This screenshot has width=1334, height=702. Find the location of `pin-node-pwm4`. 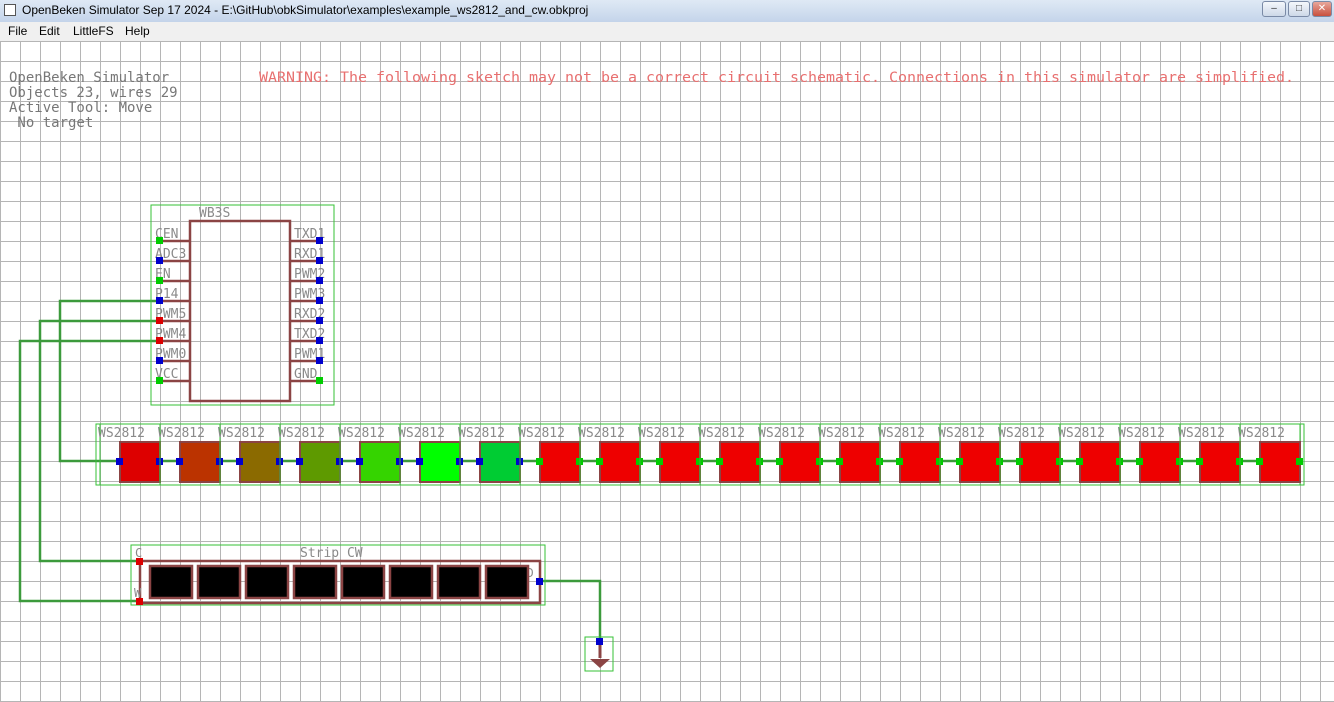

pin-node-pwm4 is located at coordinates (159, 340).